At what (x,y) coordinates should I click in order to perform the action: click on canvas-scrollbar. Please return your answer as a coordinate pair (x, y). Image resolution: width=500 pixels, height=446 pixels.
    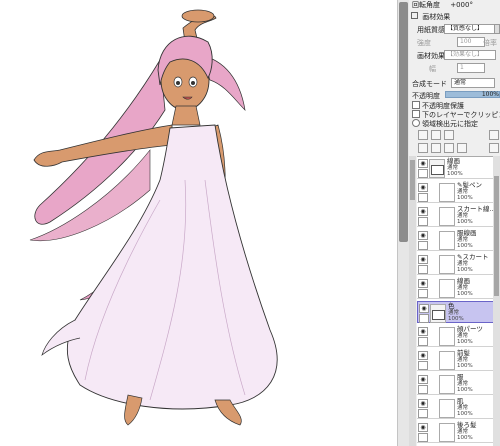
    Looking at the image, I should click on (403, 223).